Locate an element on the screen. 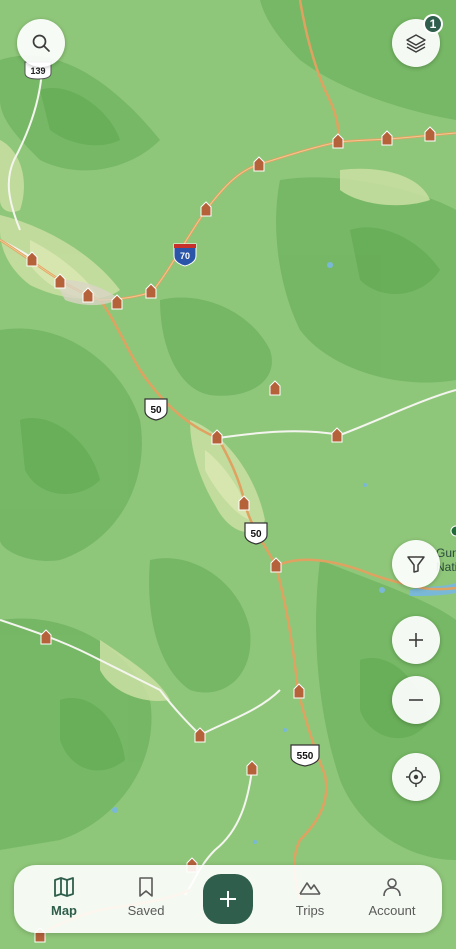 This screenshot has height=949, width=456. nav-item-saved: Saved is located at coordinates (146, 901).